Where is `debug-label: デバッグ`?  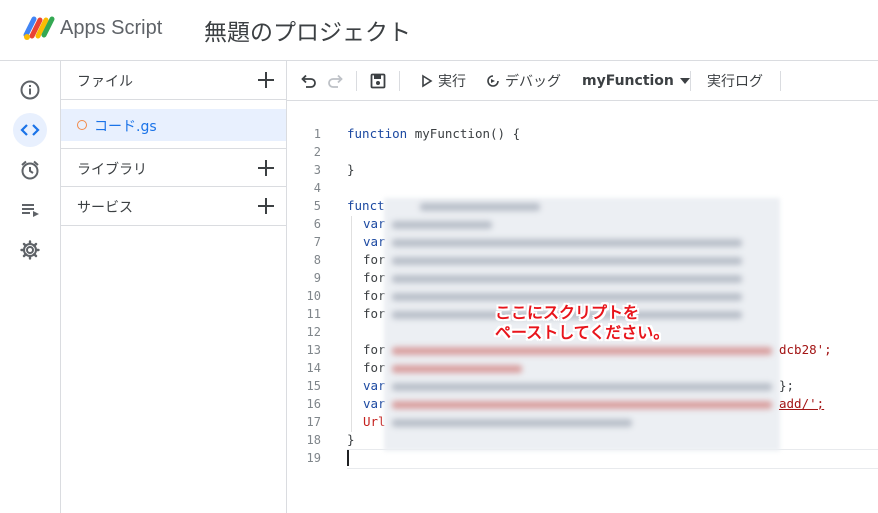 debug-label: デバッグ is located at coordinates (533, 82).